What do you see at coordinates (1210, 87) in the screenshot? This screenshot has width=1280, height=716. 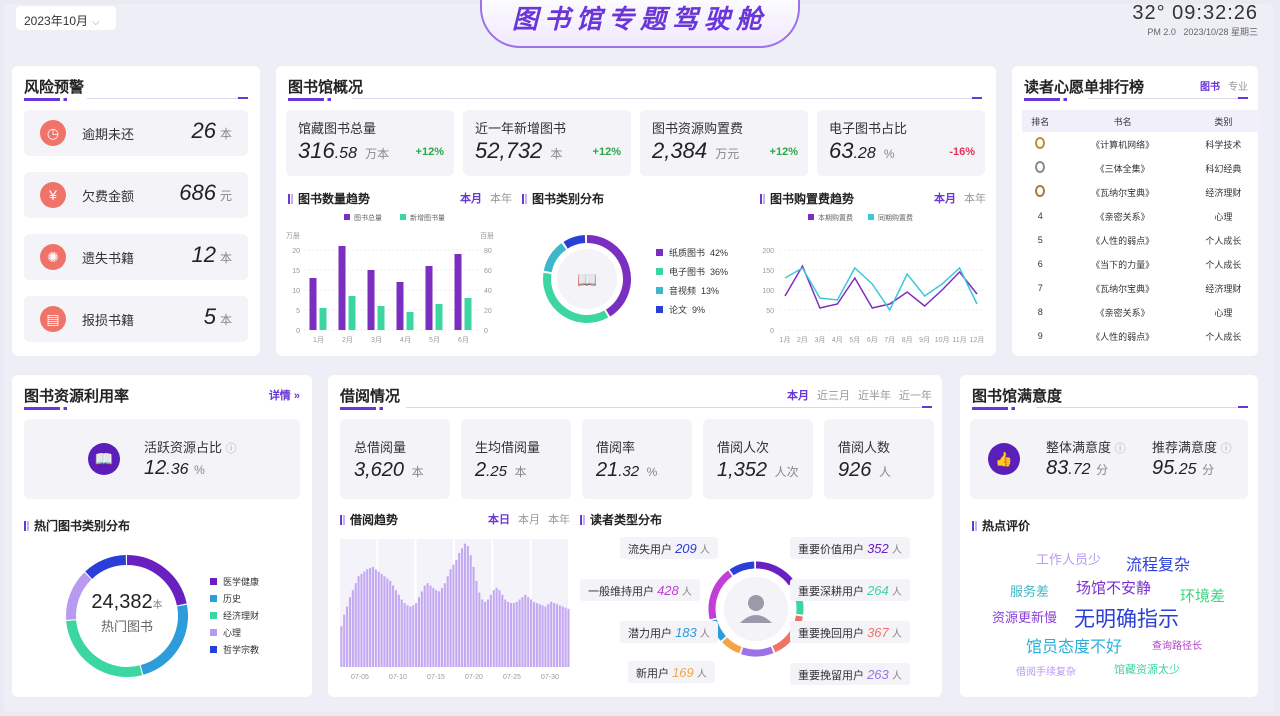 I see `tab-books: 图书` at bounding box center [1210, 87].